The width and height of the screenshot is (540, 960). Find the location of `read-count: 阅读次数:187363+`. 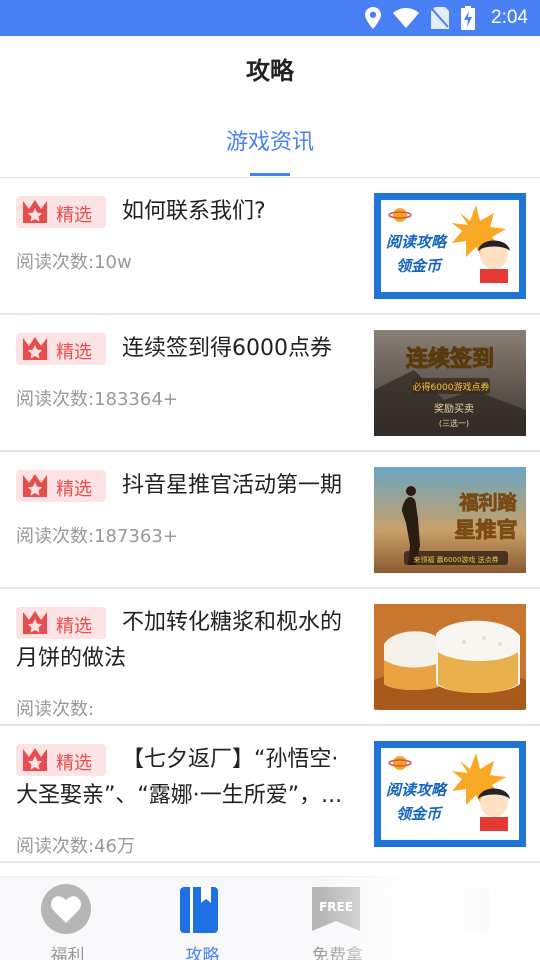

read-count: 阅读次数:187363+ is located at coordinates (97, 536).